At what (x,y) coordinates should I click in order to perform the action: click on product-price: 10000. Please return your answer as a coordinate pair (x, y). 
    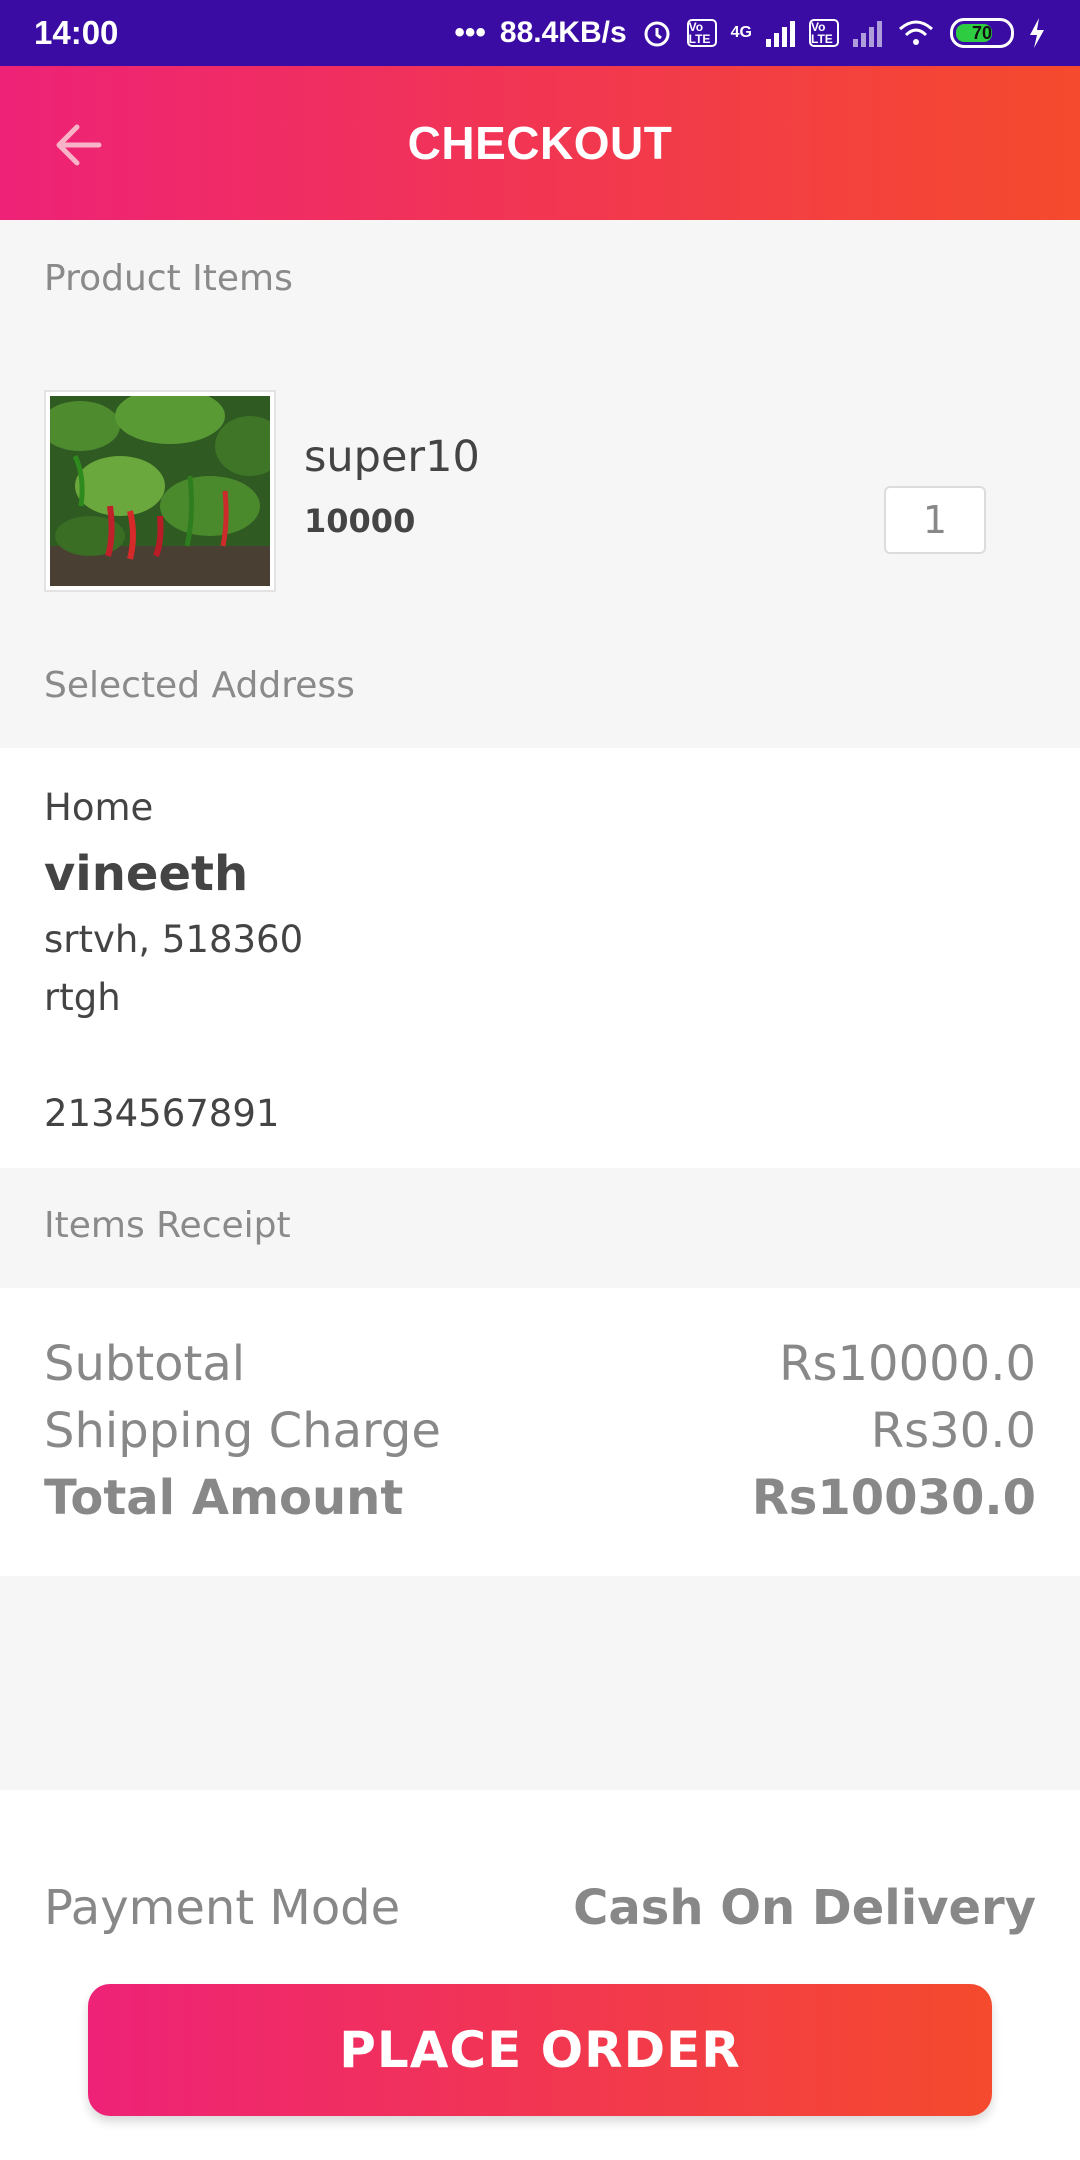
    Looking at the image, I should click on (360, 521).